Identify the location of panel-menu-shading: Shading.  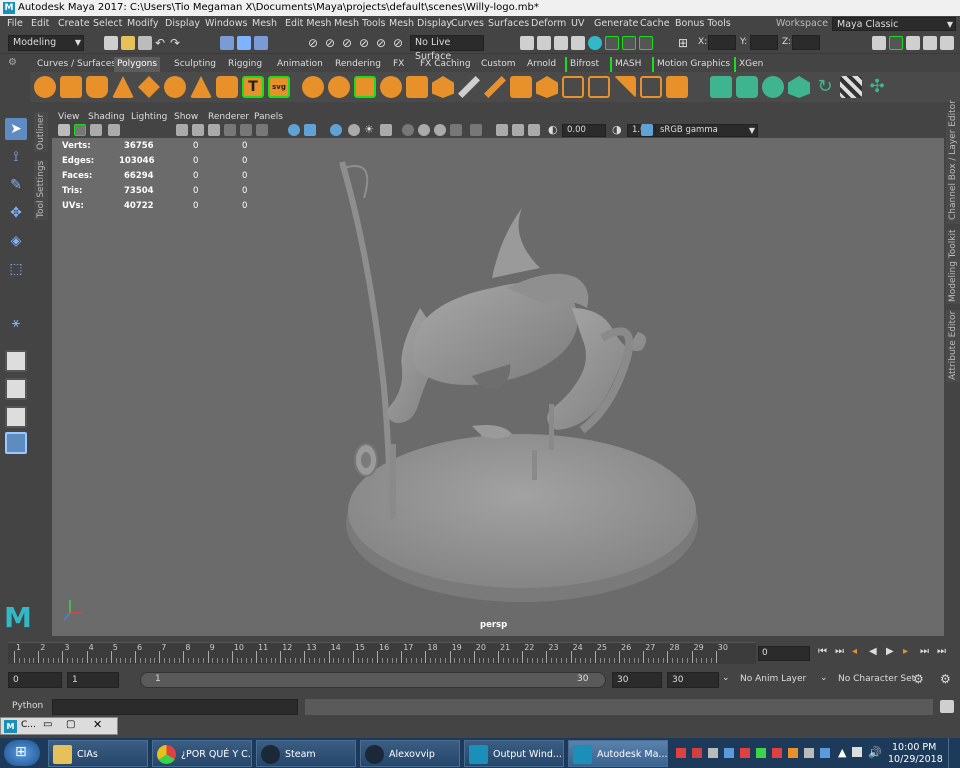
(106, 117).